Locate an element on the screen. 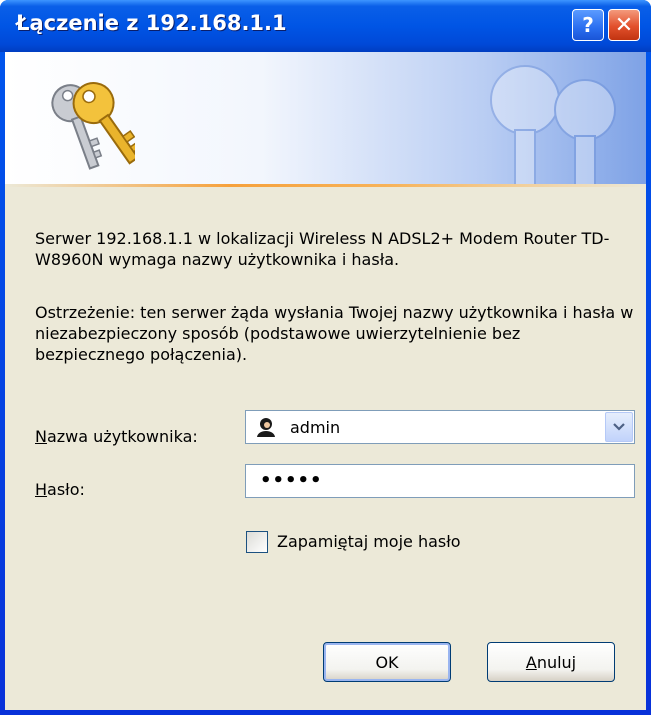  keys-icon is located at coordinates (93, 126).